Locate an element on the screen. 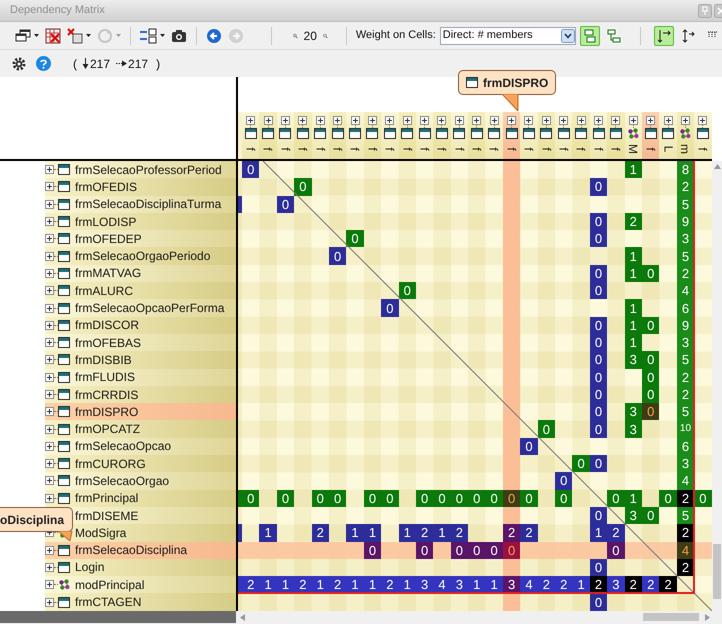 This screenshot has height=624, width=722. tree-row: frmSelecaoOrgao is located at coordinates (140, 481).